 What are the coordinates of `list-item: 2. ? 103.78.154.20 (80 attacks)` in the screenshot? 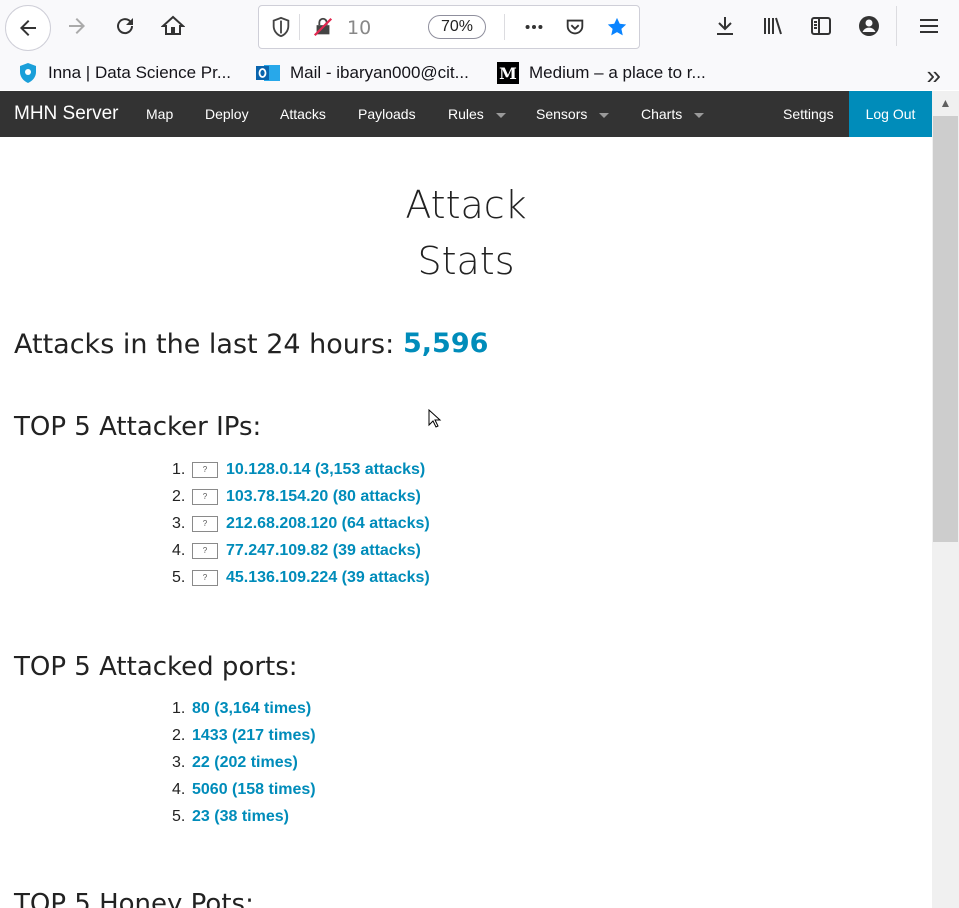 It's located at (301, 496).